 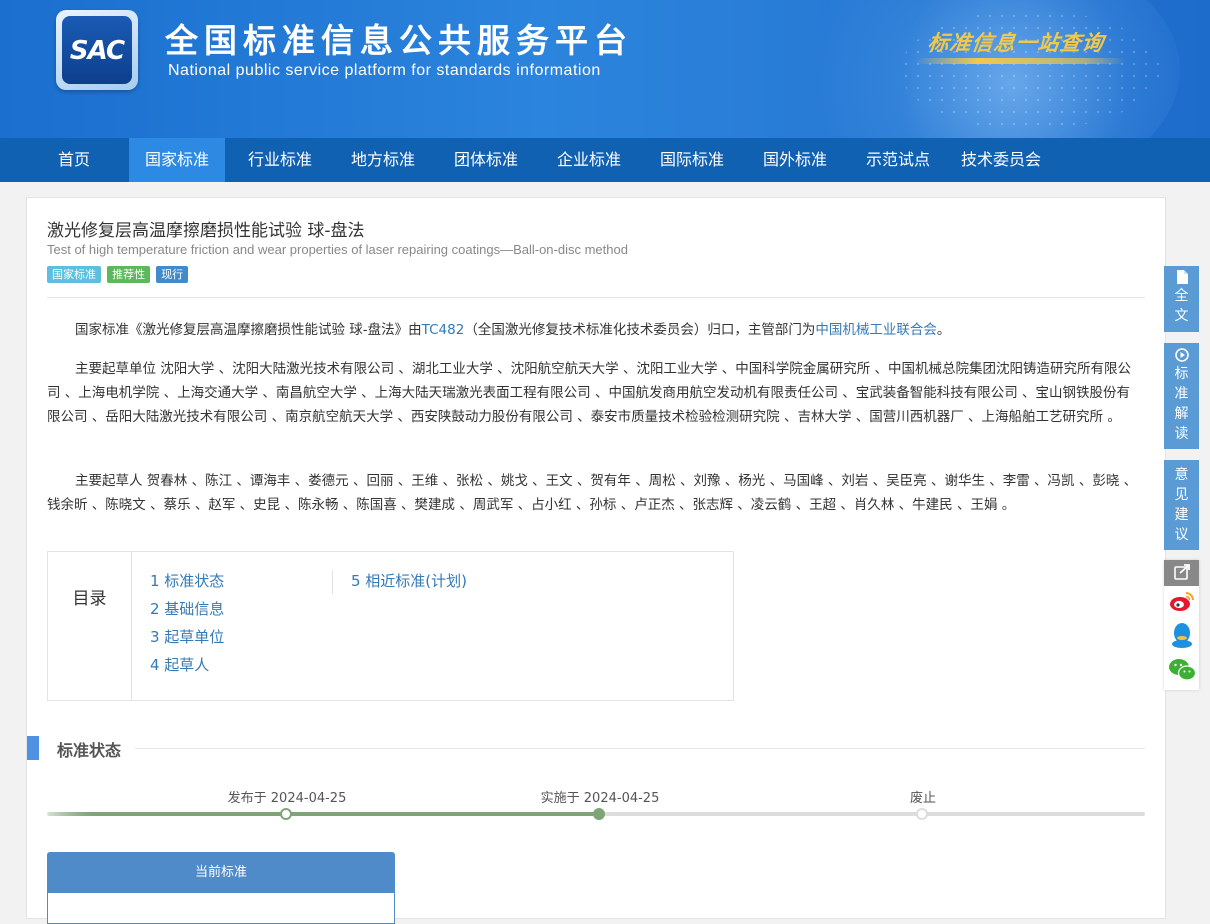 I want to click on share-icon, so click(x=1182, y=572).